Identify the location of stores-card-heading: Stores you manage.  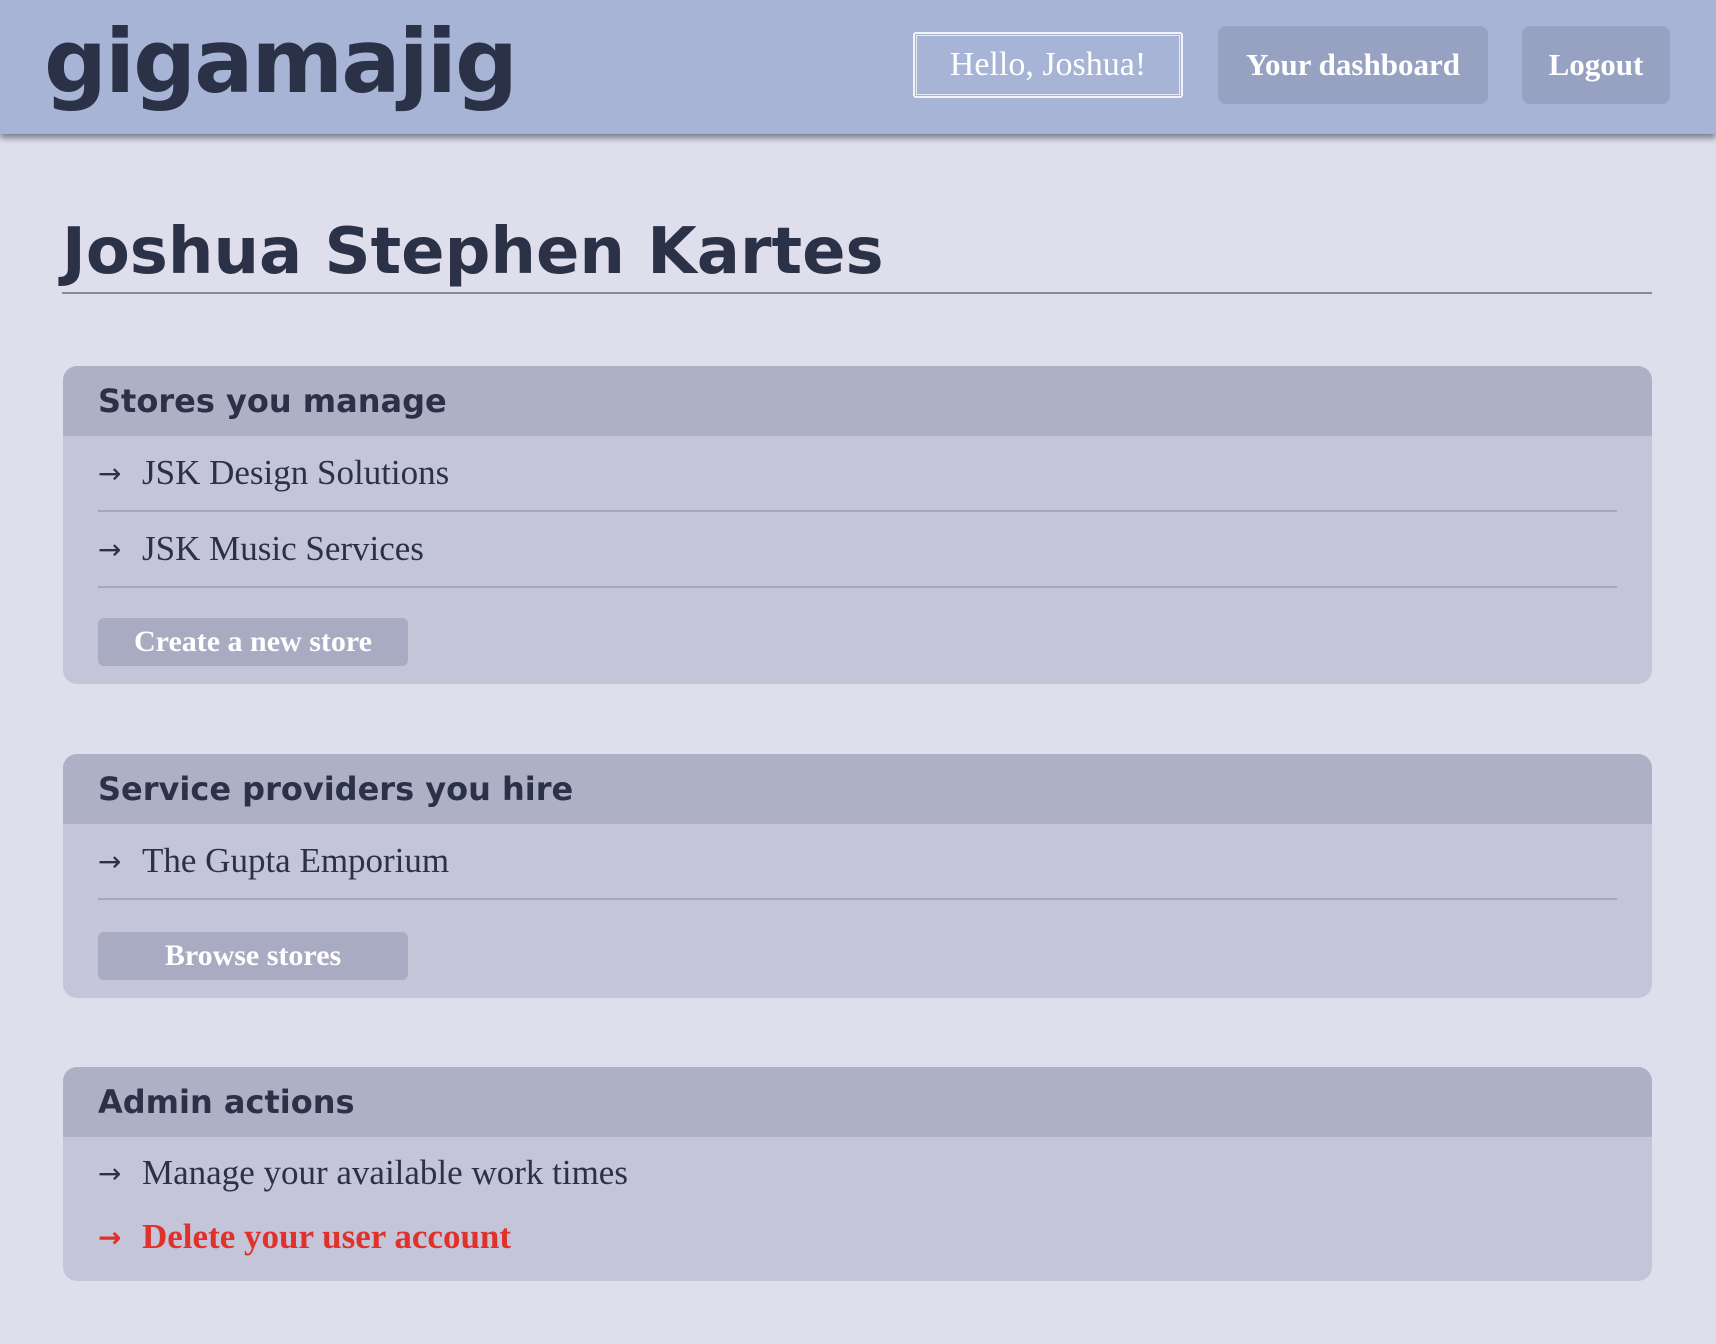
(857, 401).